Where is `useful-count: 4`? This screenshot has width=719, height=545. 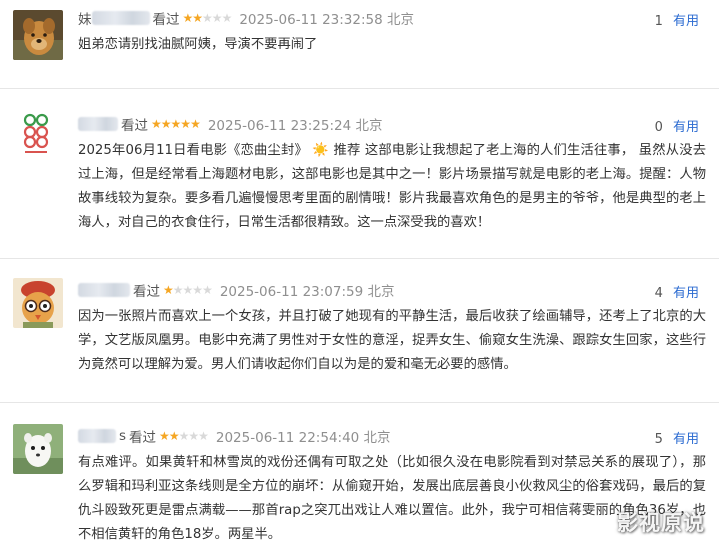
useful-count: 4 is located at coordinates (658, 293).